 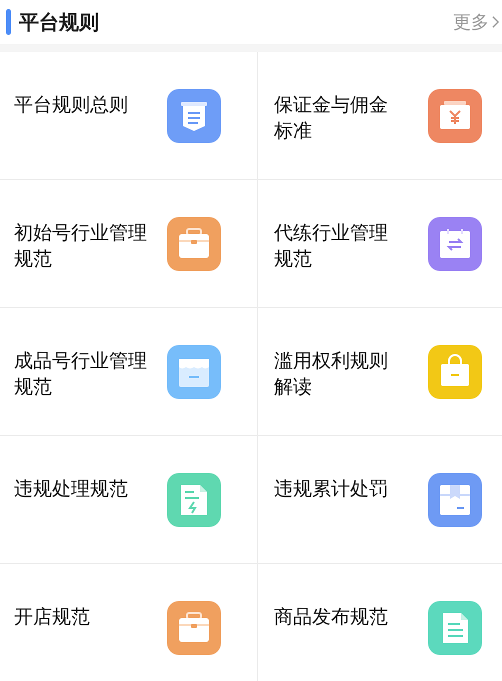 What do you see at coordinates (71, 105) in the screenshot?
I see `rule-title: 平台规则总则` at bounding box center [71, 105].